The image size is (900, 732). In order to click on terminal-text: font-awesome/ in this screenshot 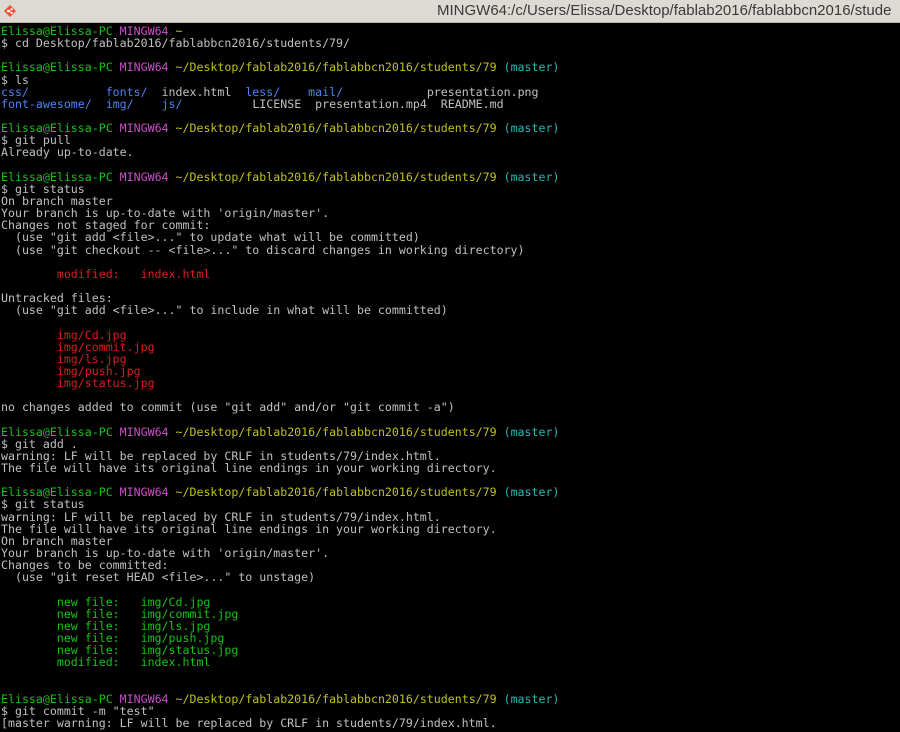, I will do `click(46, 103)`.